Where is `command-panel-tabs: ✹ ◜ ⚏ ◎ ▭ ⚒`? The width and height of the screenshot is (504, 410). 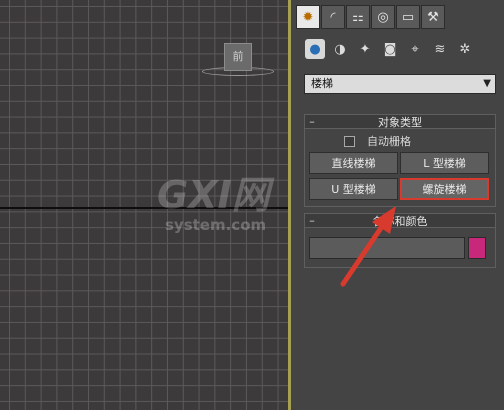
command-panel-tabs: ✹ ◜ ⚏ ◎ ▭ ⚒ is located at coordinates (370, 17).